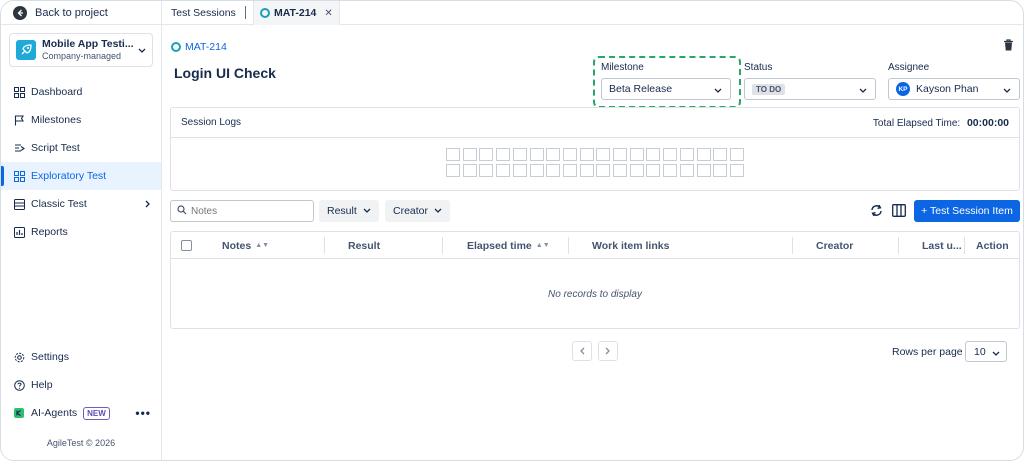  What do you see at coordinates (225, 73) in the screenshot?
I see `page-title: Login UI Check` at bounding box center [225, 73].